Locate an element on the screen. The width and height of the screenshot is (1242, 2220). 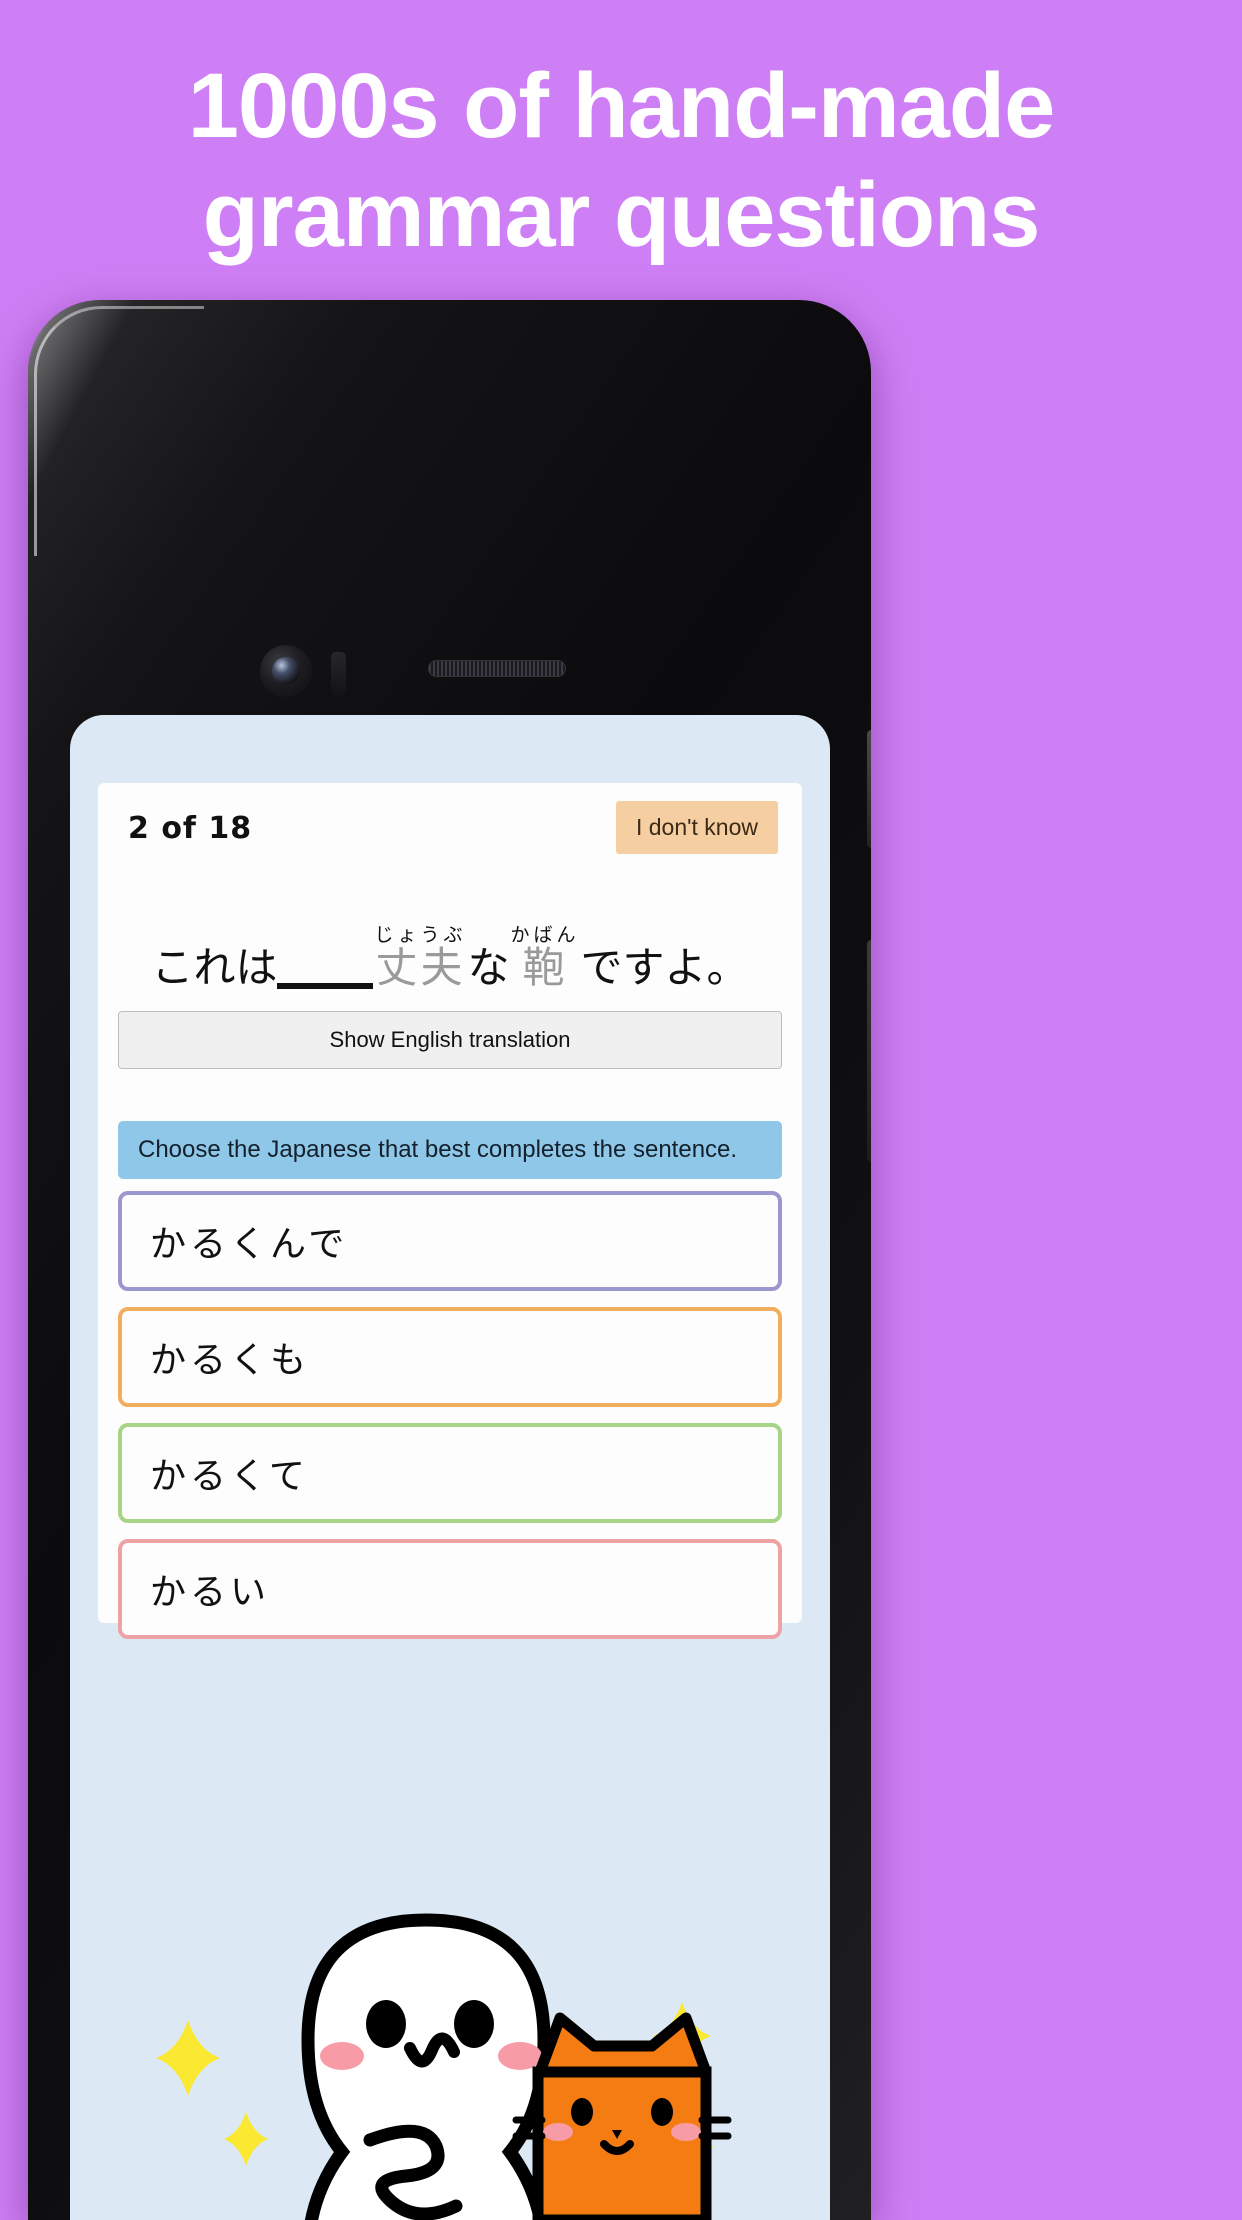
question-sentence: これは じょうぶ 丈夫なかばん鞄ですよ。 is located at coordinates (450, 956).